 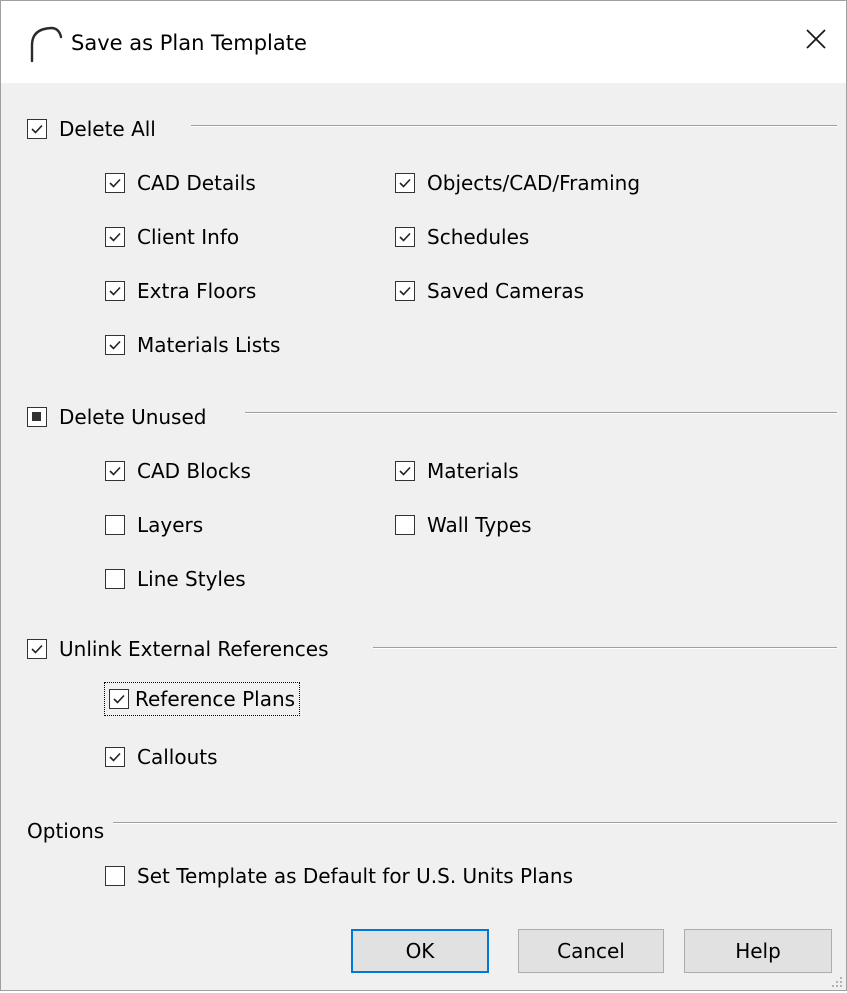 I want to click on objects-cad-framing-checkbox: Objects/CAD/Framing, so click(x=517, y=183).